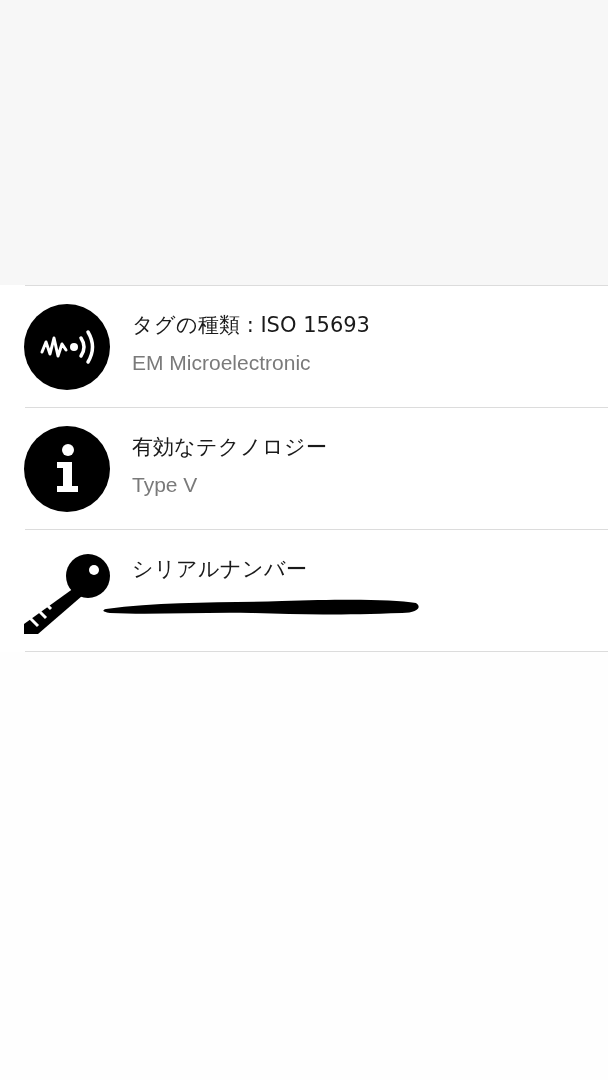  What do you see at coordinates (67, 346) in the screenshot?
I see `nfc-icon` at bounding box center [67, 346].